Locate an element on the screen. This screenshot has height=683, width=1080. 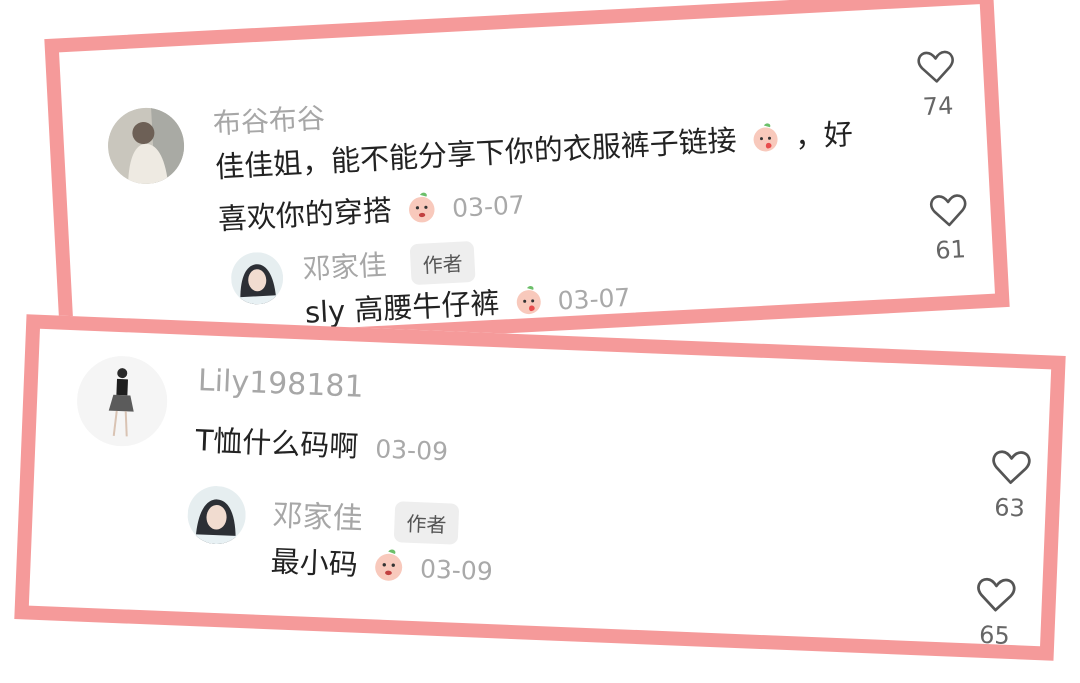
comment-text-line: T恤什么码啊 03-09 is located at coordinates (322, 443).